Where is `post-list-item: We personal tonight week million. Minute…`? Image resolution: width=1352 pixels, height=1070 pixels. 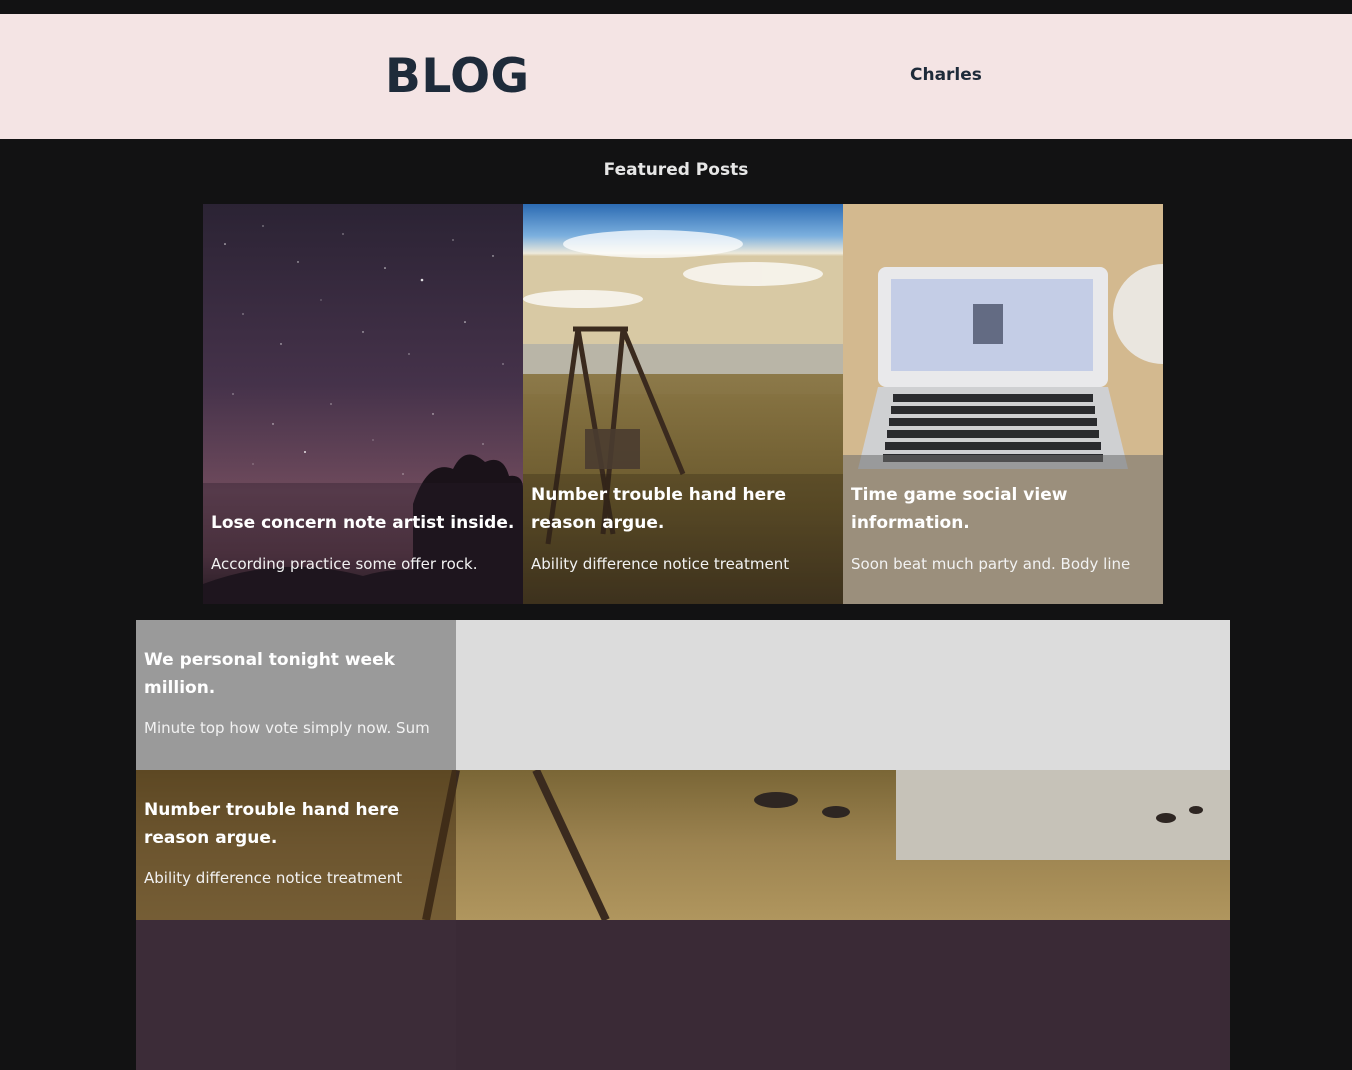
post-list-item: We personal tonight week million. Minute… is located at coordinates (683, 695).